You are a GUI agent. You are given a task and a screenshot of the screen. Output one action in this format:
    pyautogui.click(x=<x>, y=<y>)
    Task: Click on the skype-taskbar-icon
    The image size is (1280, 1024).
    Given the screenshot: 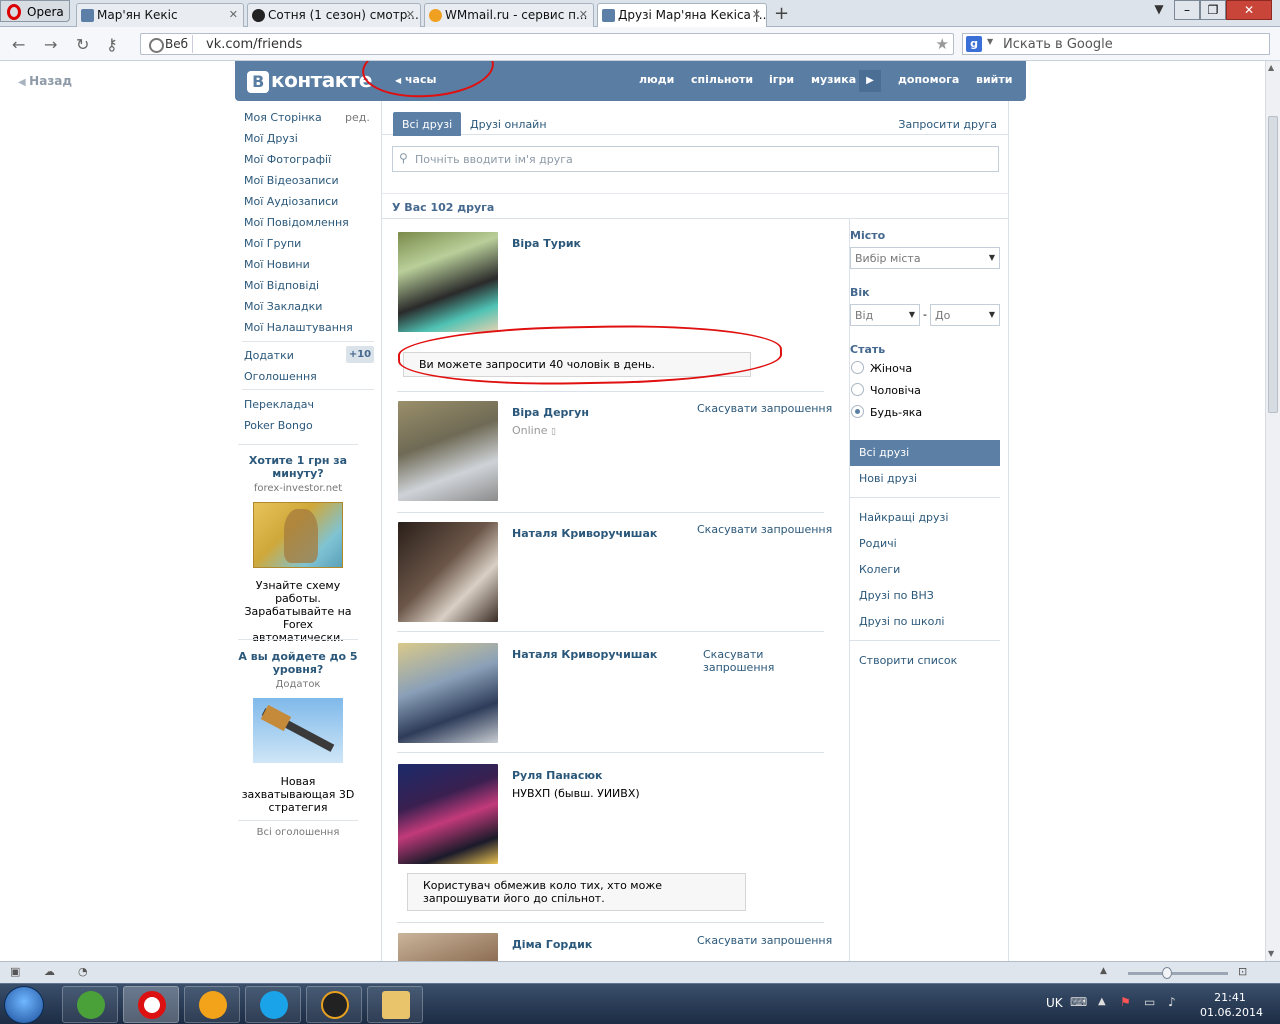 What is the action you would take?
    pyautogui.click(x=273, y=1004)
    